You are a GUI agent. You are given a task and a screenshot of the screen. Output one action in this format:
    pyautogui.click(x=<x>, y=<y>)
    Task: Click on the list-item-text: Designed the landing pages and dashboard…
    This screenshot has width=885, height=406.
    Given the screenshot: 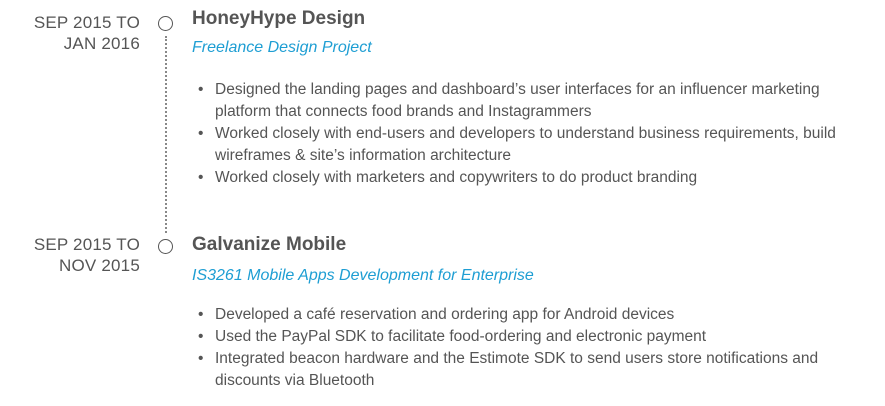 What is the action you would take?
    pyautogui.click(x=517, y=100)
    